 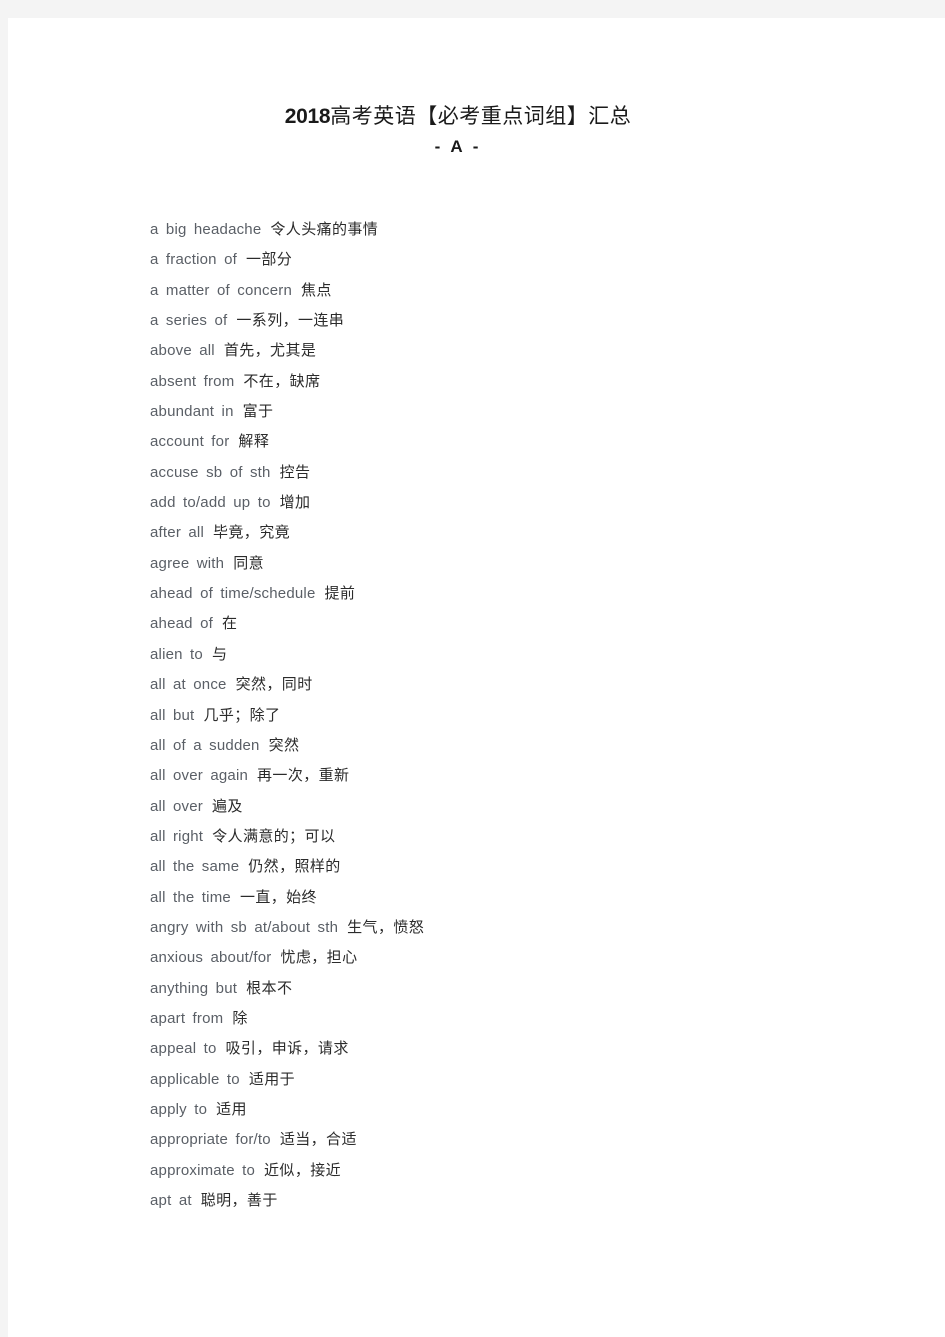 I want to click on vocabulary-entry: all but 几乎；除了, so click(x=520, y=715).